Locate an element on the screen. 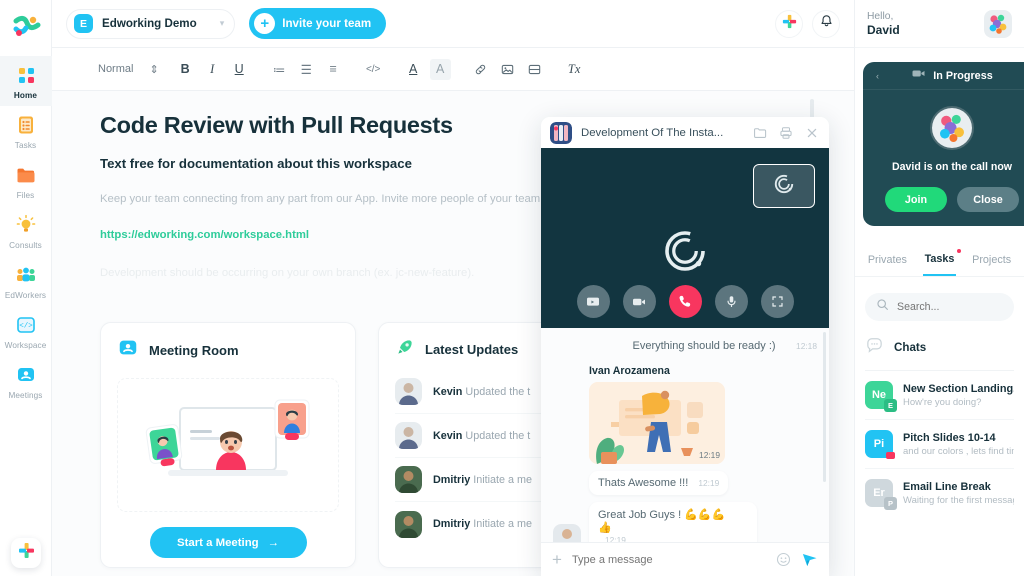 This screenshot has width=1024, height=576. close-call-button: Close is located at coordinates (988, 200).